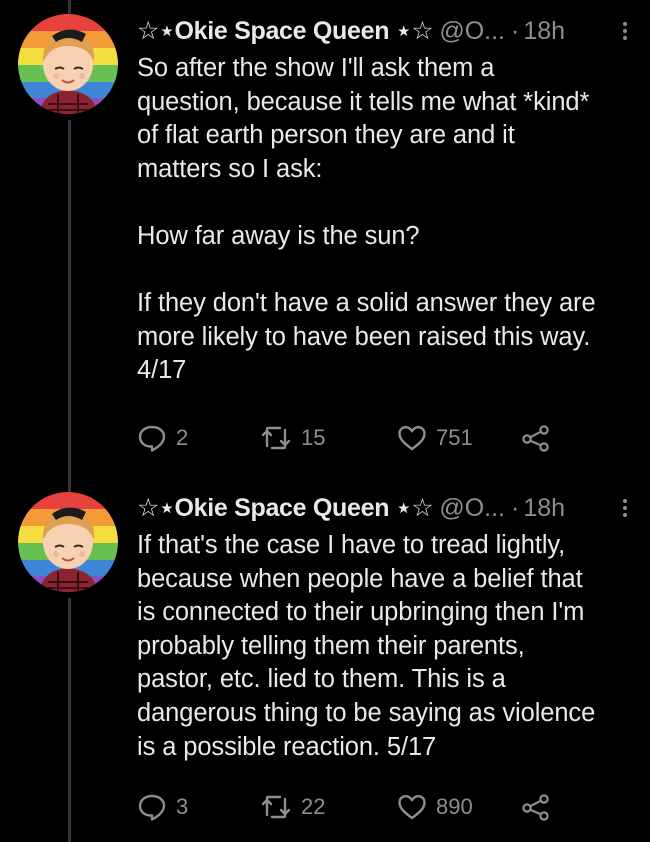  Describe the element at coordinates (69, 306) in the screenshot. I see `thread-line-middle` at that location.